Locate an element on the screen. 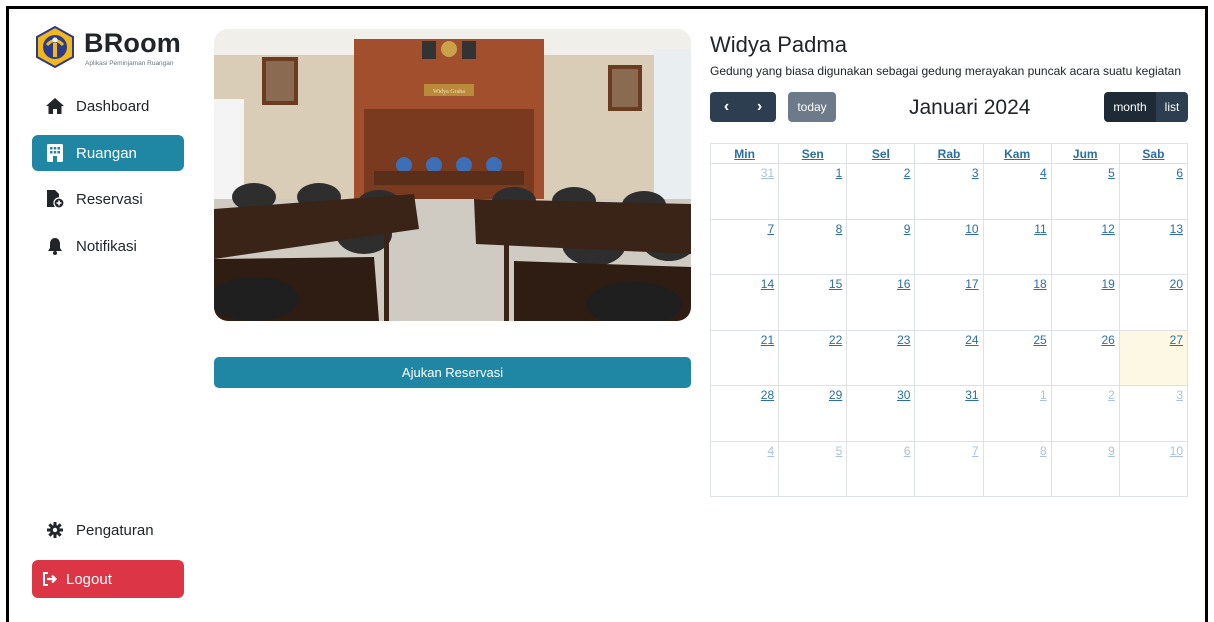 The image size is (1214, 622). weekday-header: Jum is located at coordinates (1085, 153).